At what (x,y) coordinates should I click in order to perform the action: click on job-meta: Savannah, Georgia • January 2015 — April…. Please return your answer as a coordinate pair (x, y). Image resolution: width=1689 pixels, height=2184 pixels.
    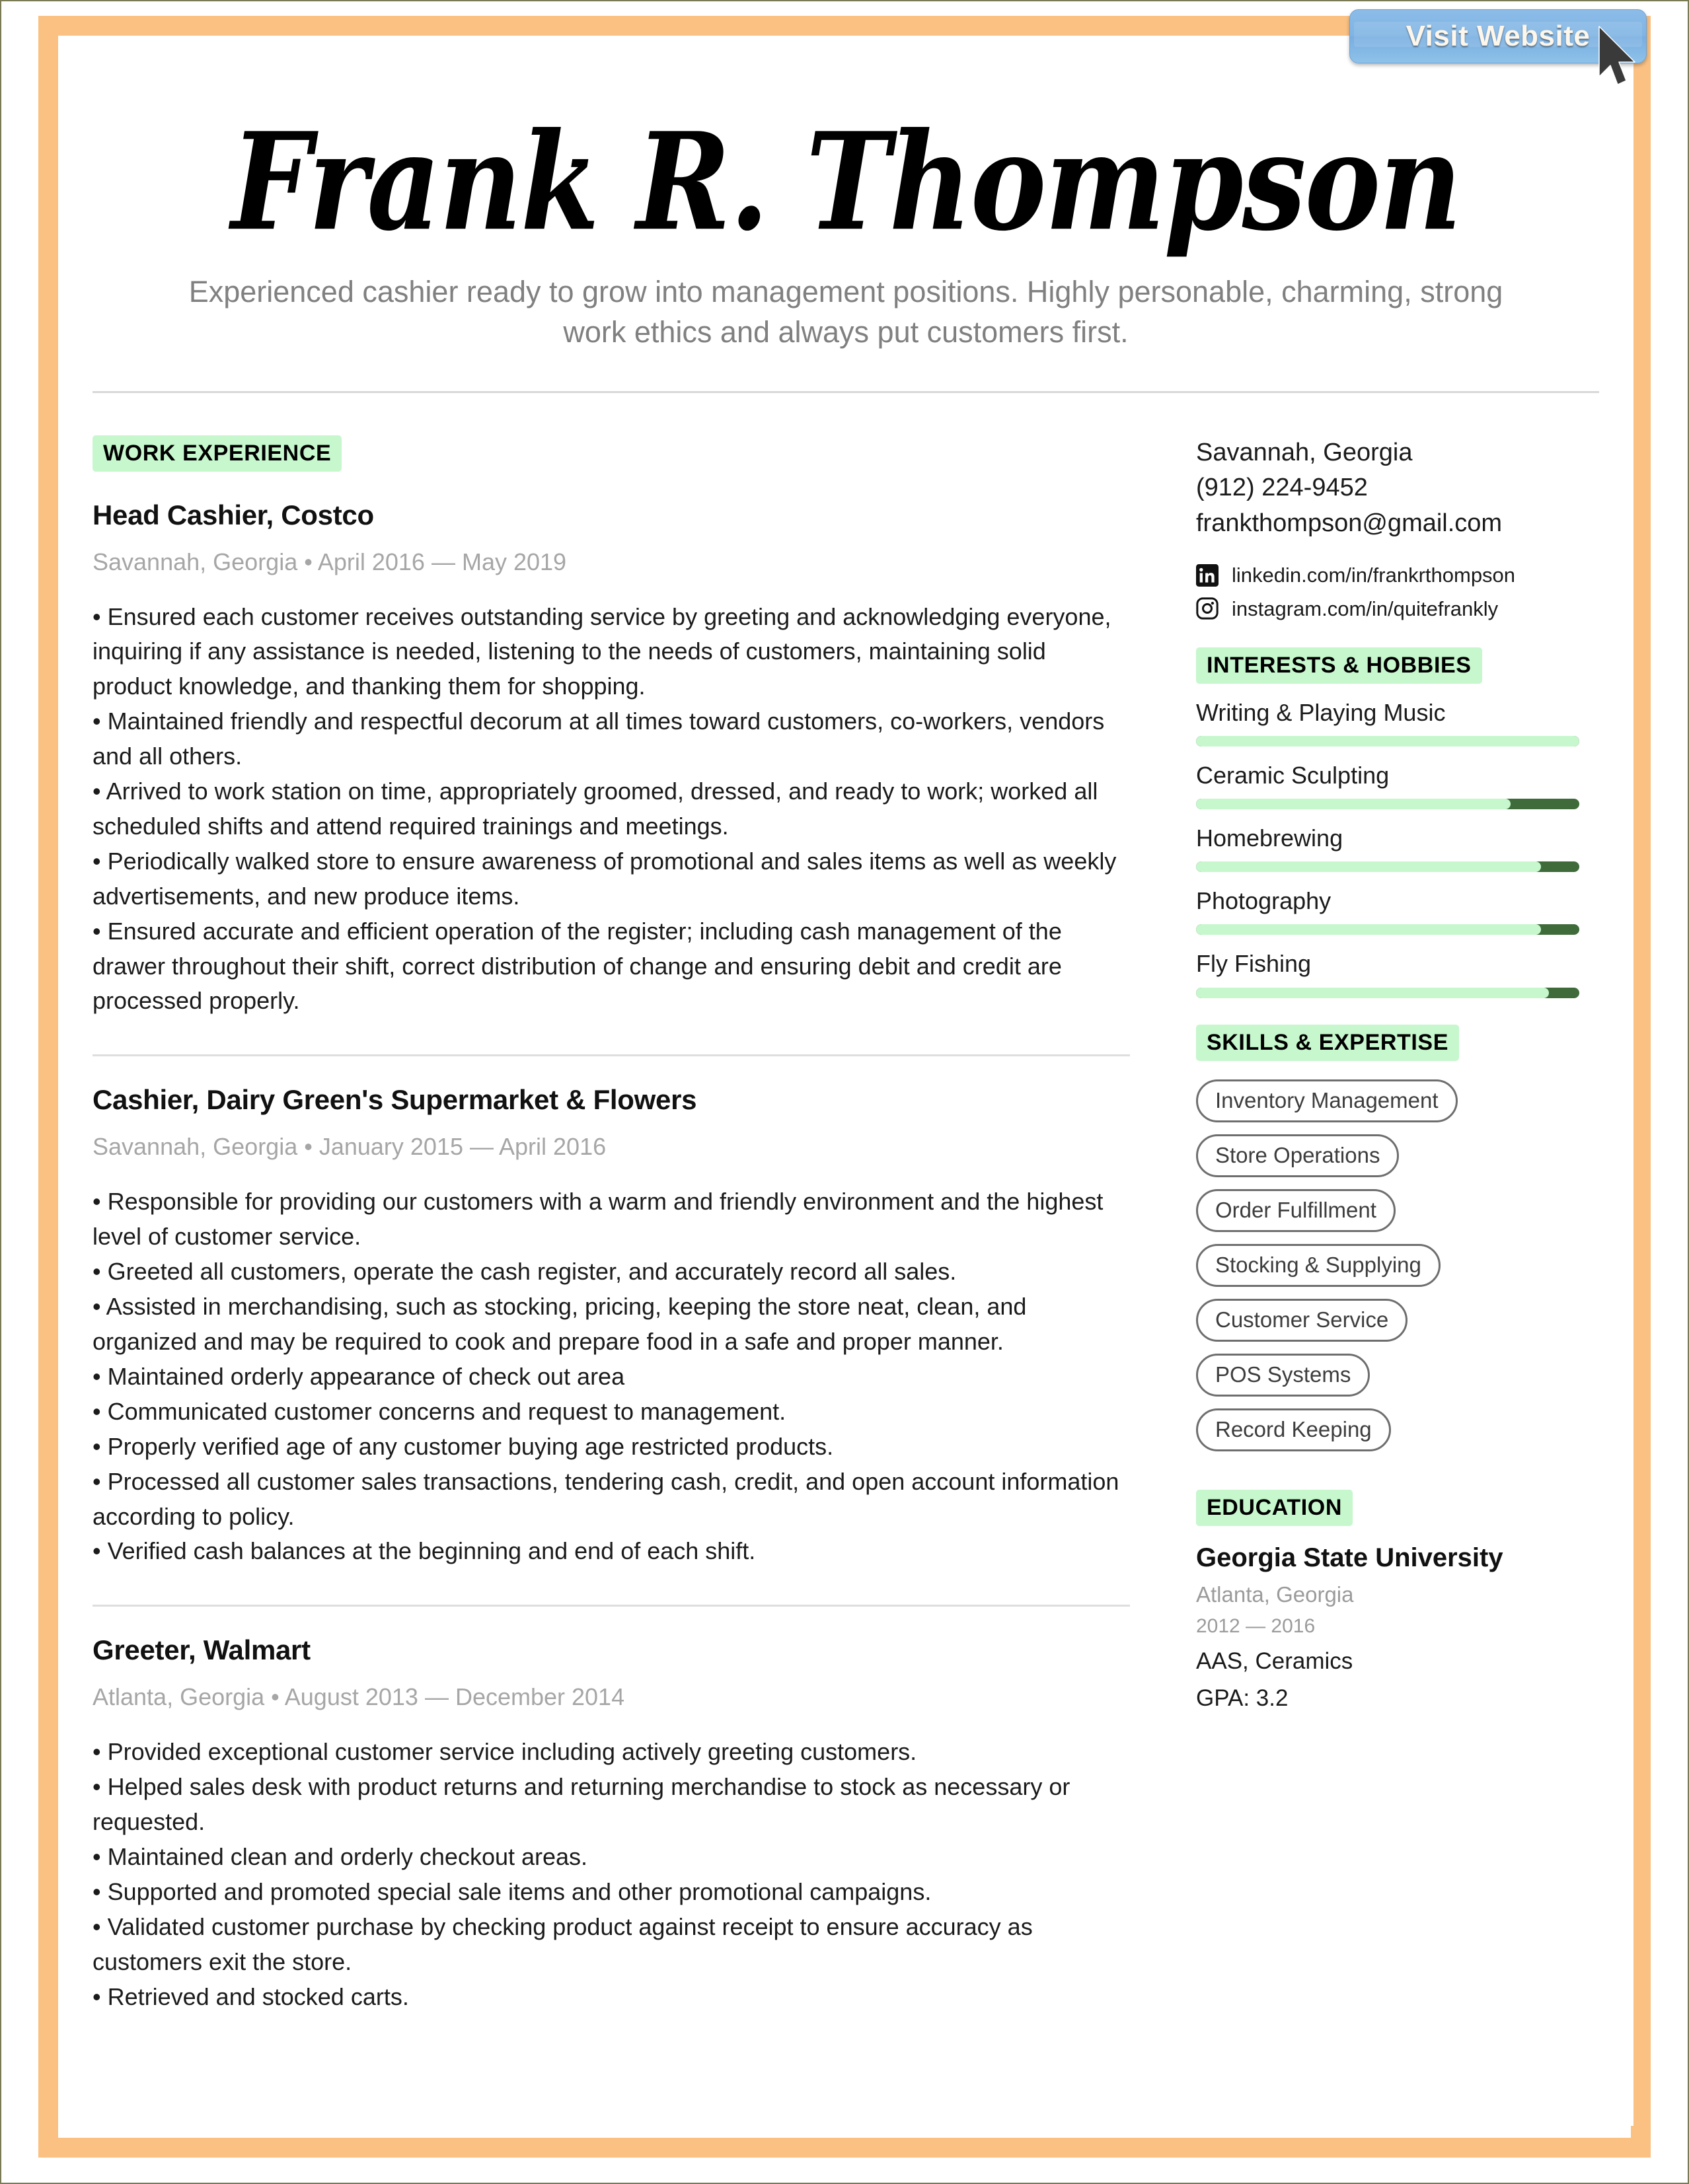
    Looking at the image, I should click on (350, 1147).